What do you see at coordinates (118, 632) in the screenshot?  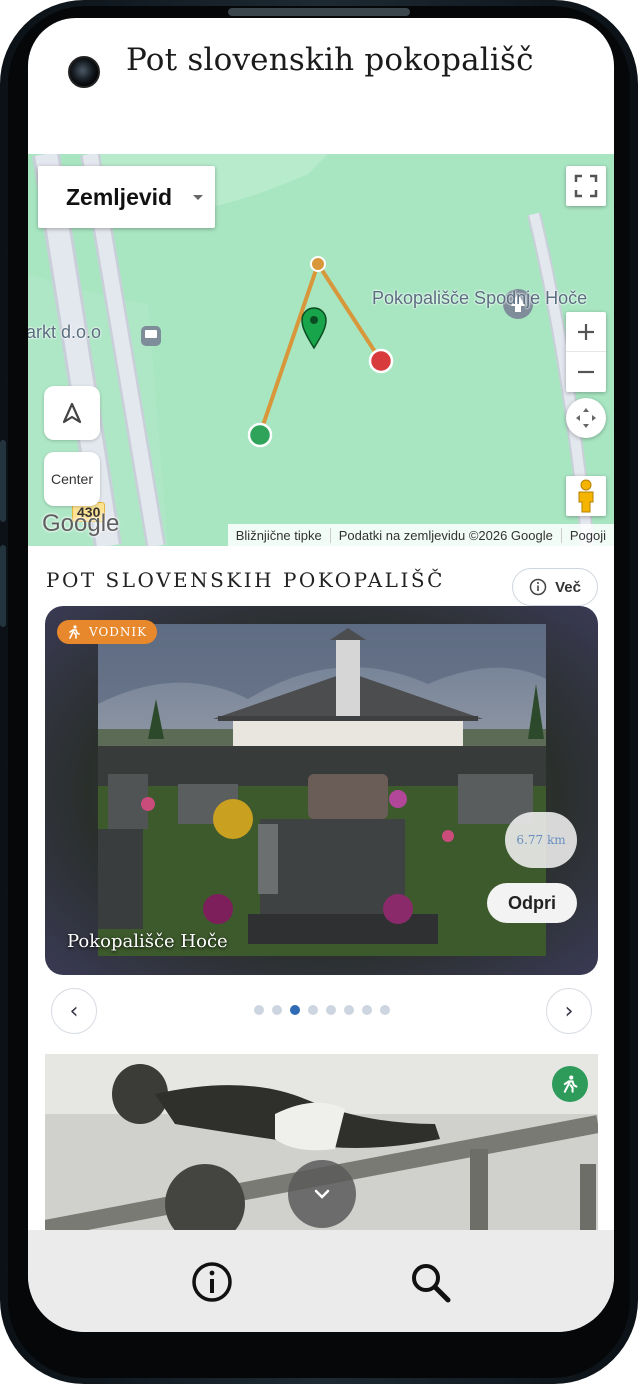 I see `guide-badge-label: VODNIK` at bounding box center [118, 632].